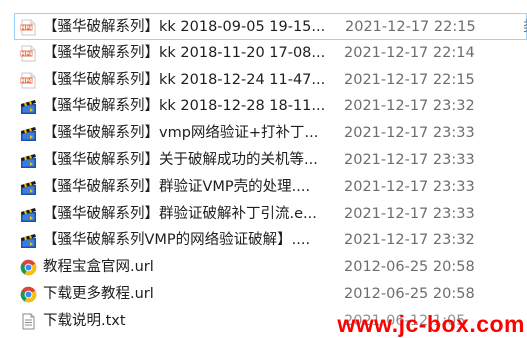  I want to click on file-name: 教程宝盒官网.url, so click(98, 267).